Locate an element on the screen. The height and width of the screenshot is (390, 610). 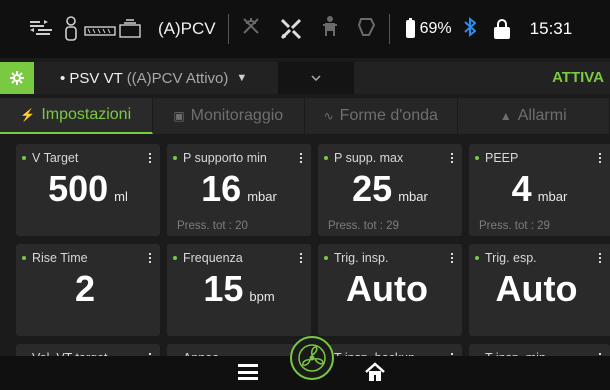
mode-name: PSV VT is located at coordinates (96, 78).